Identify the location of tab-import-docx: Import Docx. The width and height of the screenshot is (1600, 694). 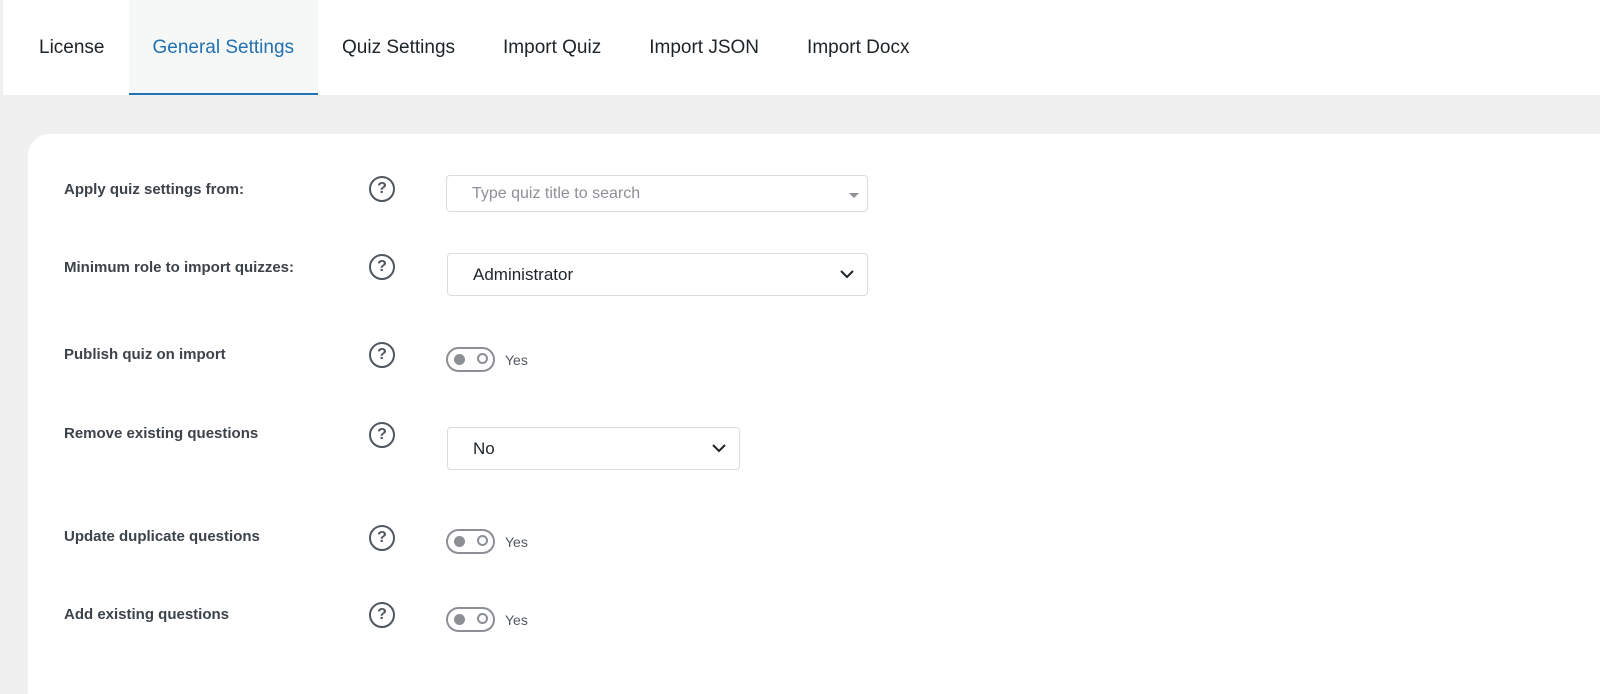
(858, 47).